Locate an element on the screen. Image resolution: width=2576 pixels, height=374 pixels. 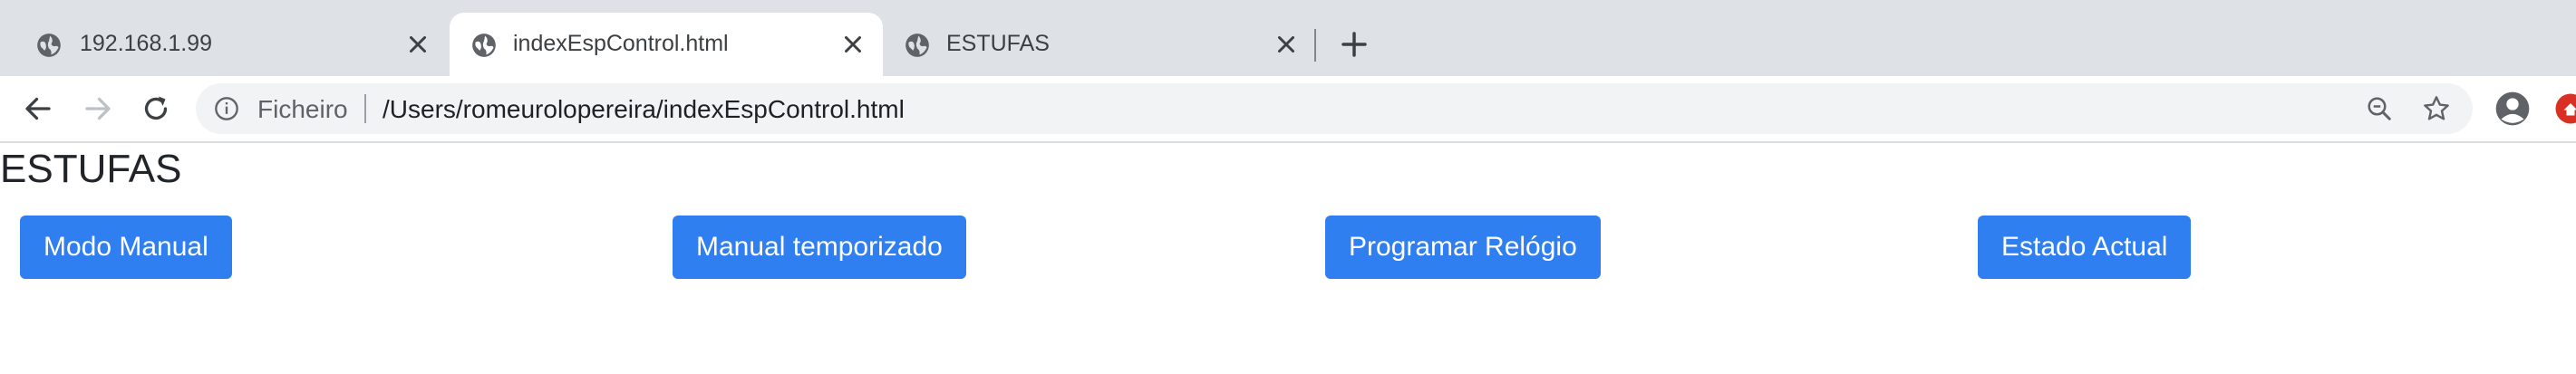
modo-manual-button: Modo Manual is located at coordinates (126, 247).